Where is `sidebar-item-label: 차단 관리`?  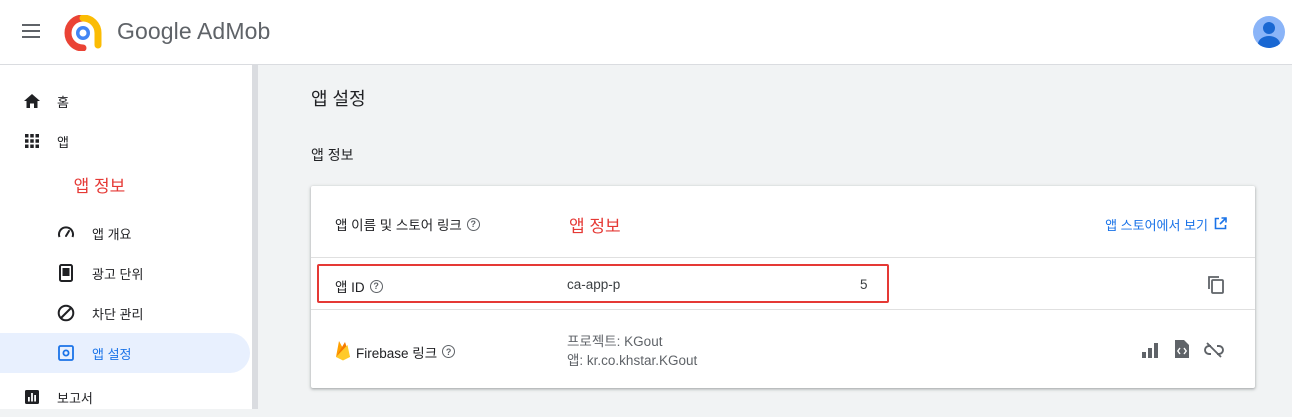 sidebar-item-label: 차단 관리 is located at coordinates (118, 314).